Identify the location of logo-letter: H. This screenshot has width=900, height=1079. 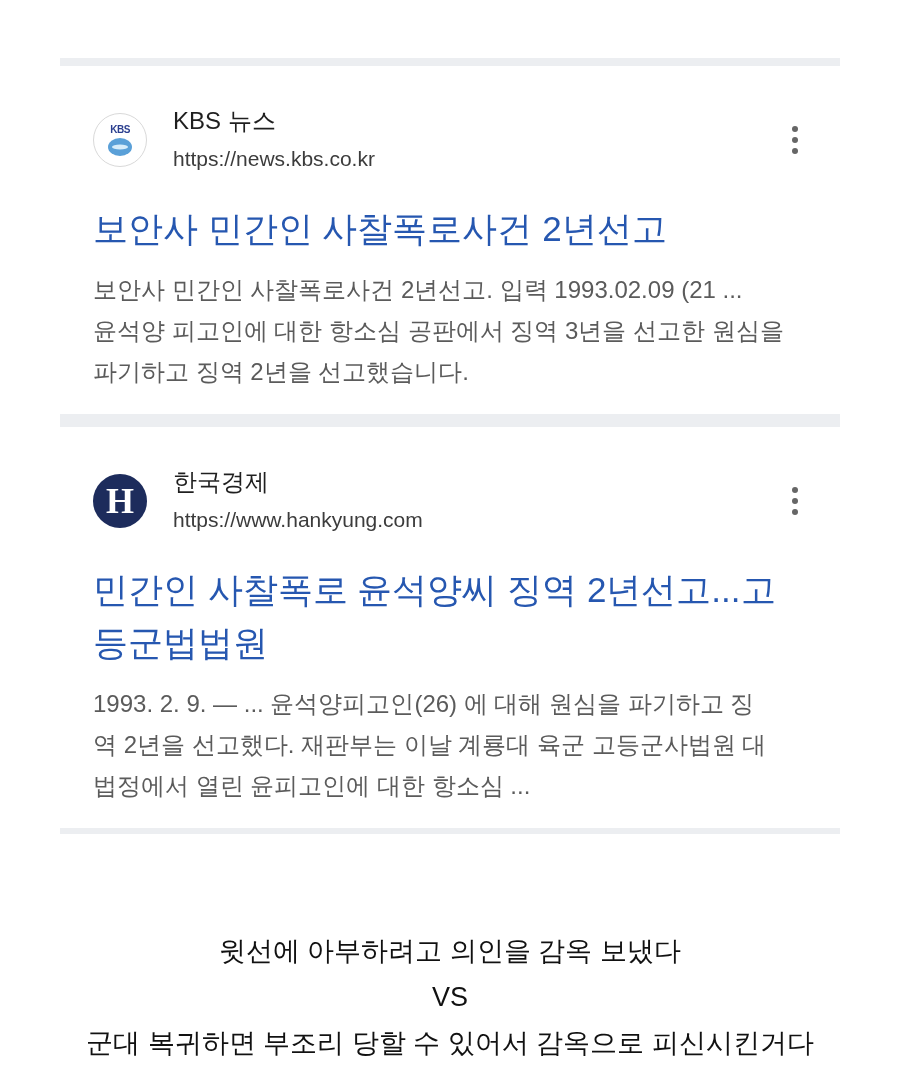
(120, 501).